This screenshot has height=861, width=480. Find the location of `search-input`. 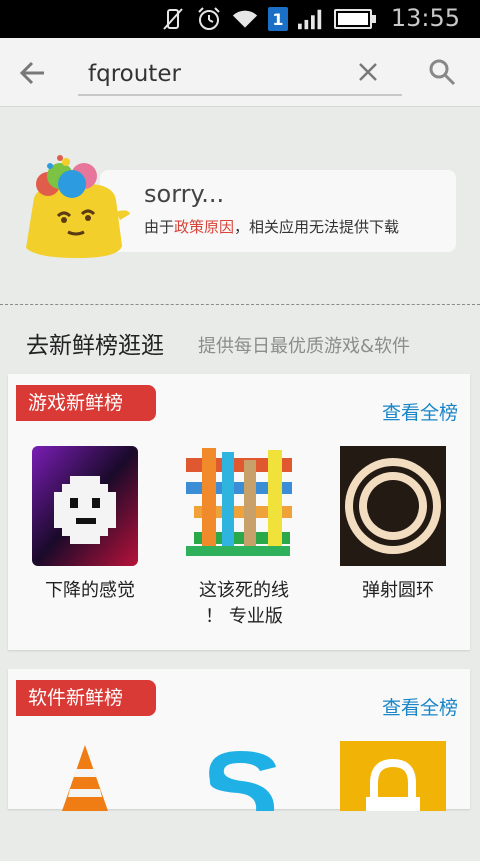

search-input is located at coordinates (218, 74).